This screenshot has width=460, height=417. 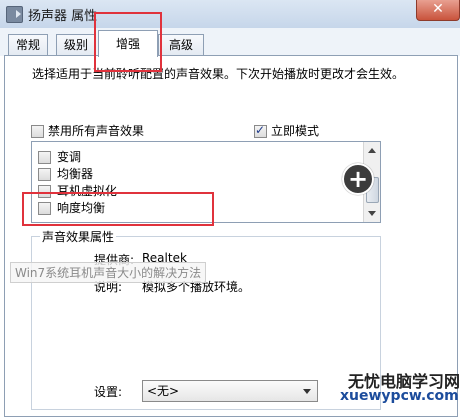 What do you see at coordinates (96, 131) in the screenshot?
I see `disable-all-label: 禁用所有声音效果` at bounding box center [96, 131].